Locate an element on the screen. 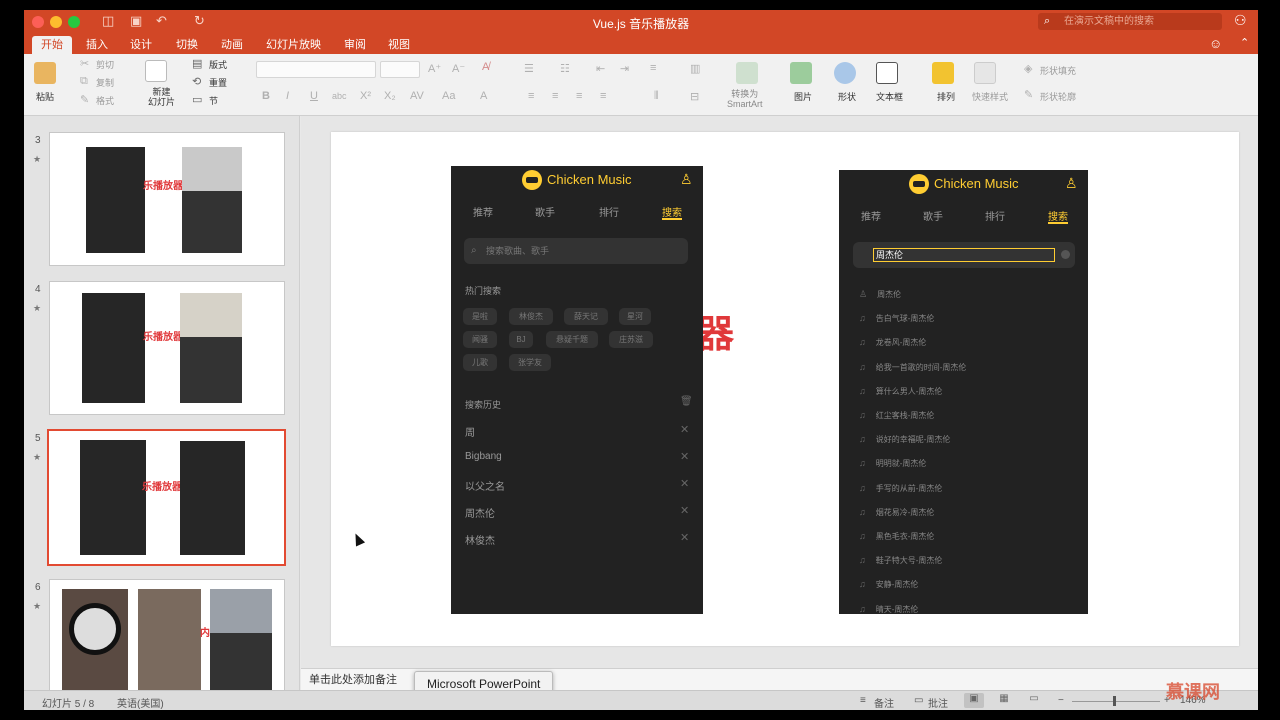  minimize-window-button is located at coordinates (56, 22).